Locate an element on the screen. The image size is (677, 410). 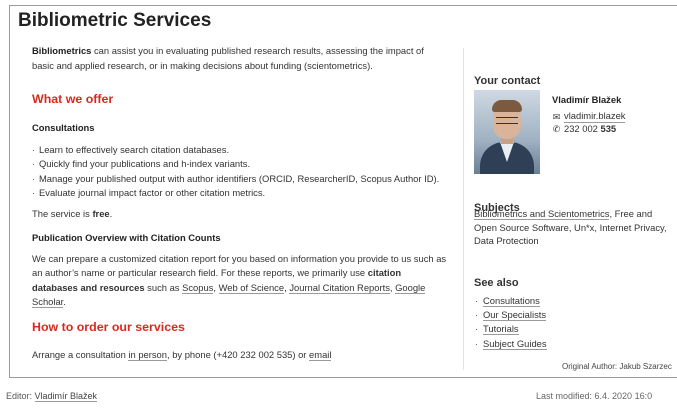
what-we-offer-heading: What we offer is located at coordinates (73, 99).